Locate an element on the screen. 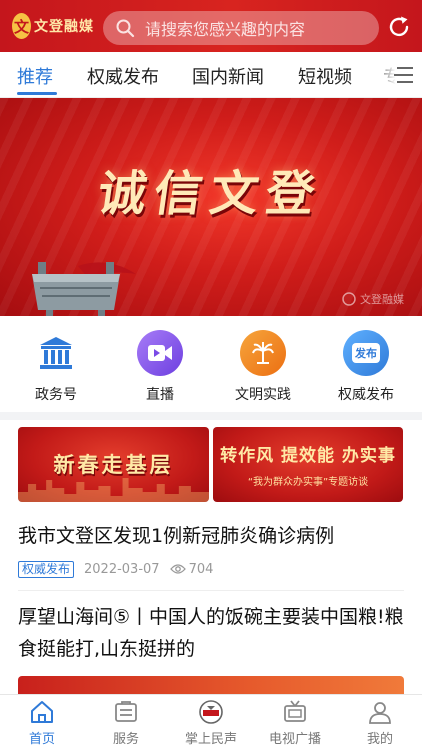 The width and height of the screenshot is (422, 750). watermark: 文登融媒 is located at coordinates (378, 299).